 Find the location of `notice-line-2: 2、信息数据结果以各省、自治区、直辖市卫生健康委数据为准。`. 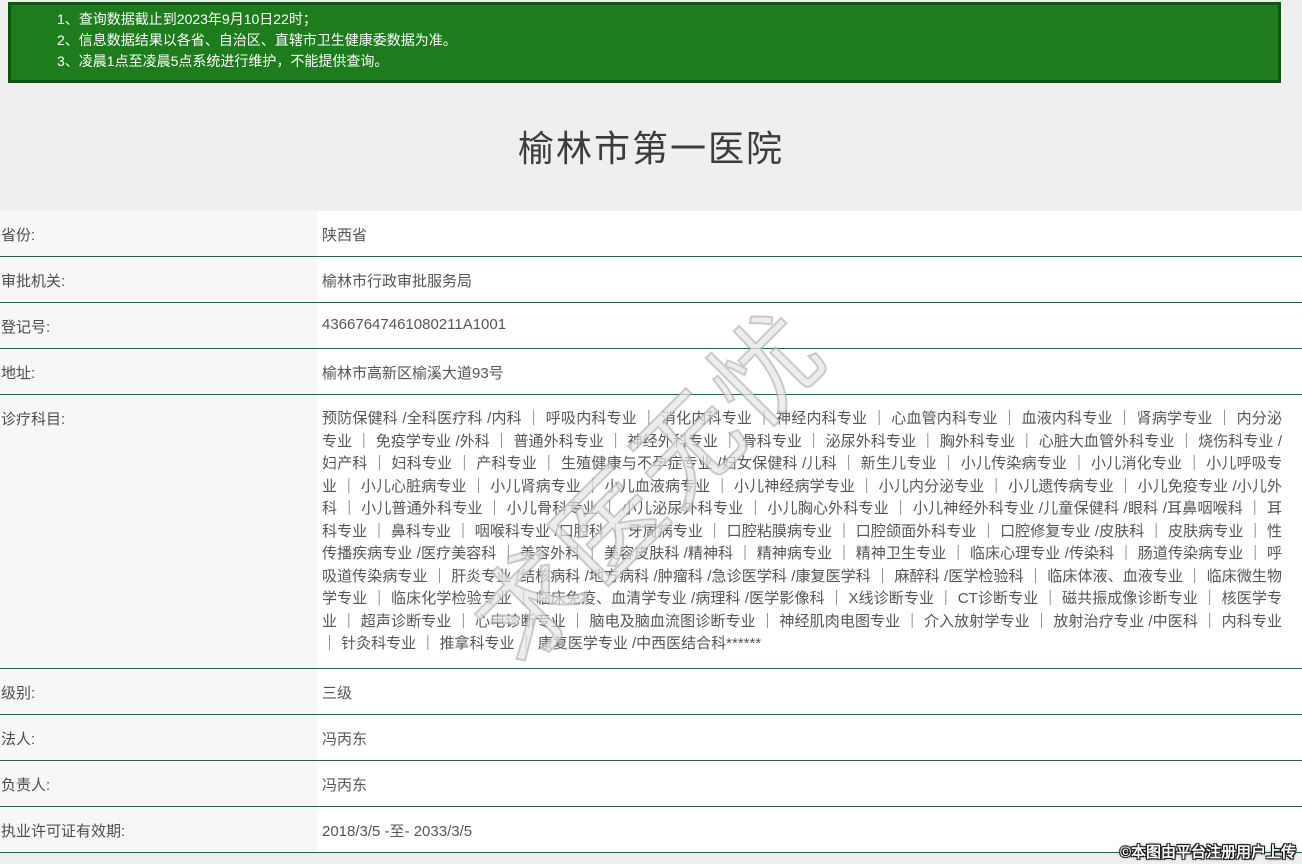

notice-line-2: 2、信息数据结果以各省、自治区、直辖市卫生健康委数据为准。 is located at coordinates (257, 40).